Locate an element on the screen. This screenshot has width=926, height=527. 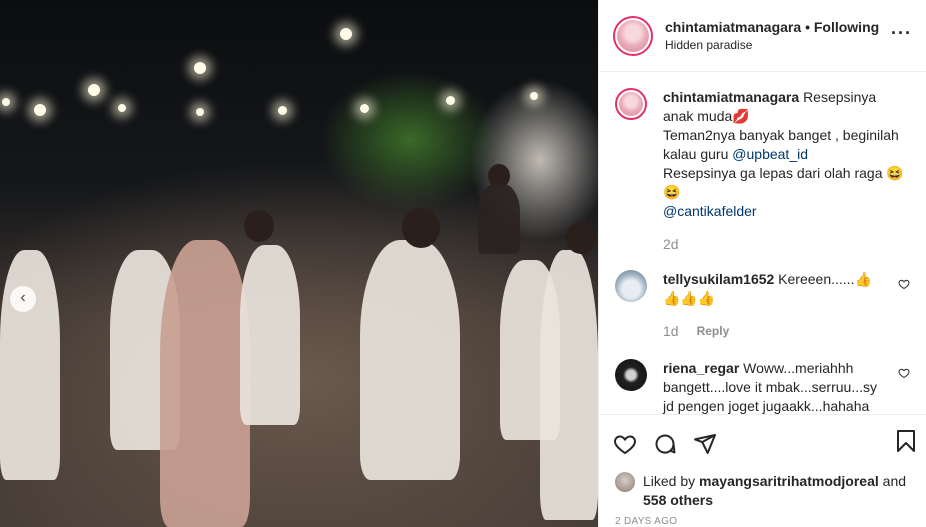
liker-username: mayangsaritrihatmodjoreal is located at coordinates (789, 481).